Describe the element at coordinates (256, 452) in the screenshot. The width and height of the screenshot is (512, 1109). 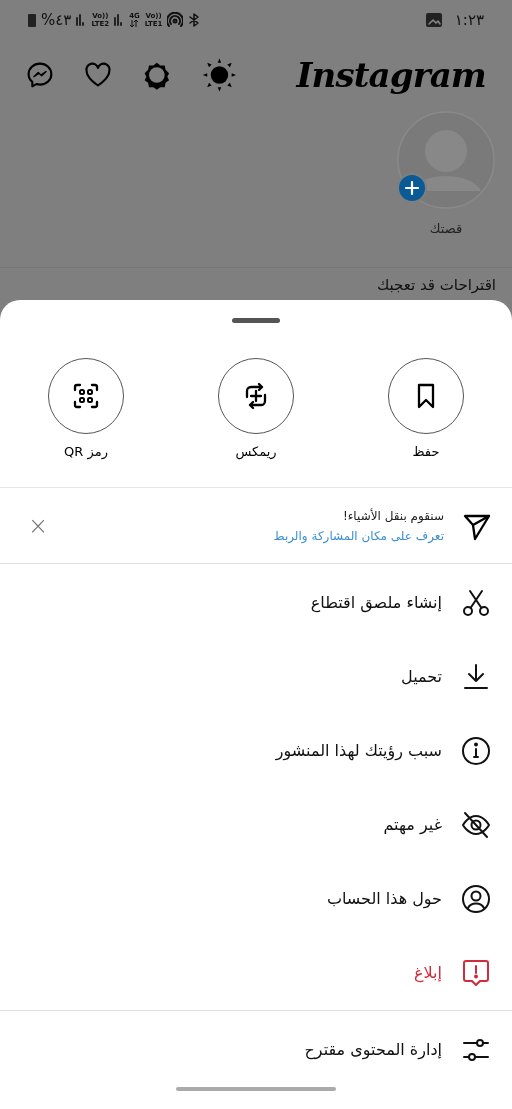
I see `action-label: ريمكس` at that location.